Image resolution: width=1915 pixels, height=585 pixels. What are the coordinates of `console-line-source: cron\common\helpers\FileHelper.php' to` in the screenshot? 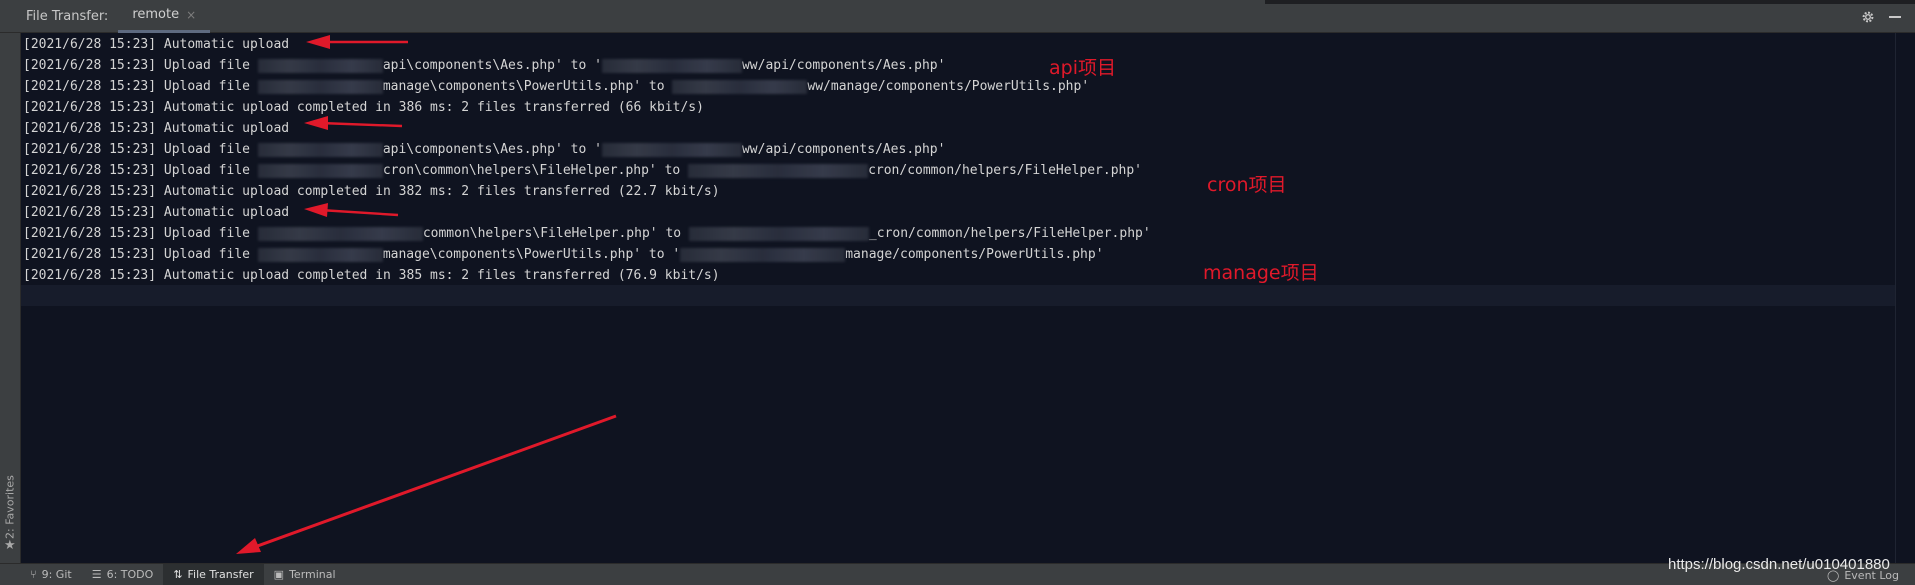 It's located at (535, 170).